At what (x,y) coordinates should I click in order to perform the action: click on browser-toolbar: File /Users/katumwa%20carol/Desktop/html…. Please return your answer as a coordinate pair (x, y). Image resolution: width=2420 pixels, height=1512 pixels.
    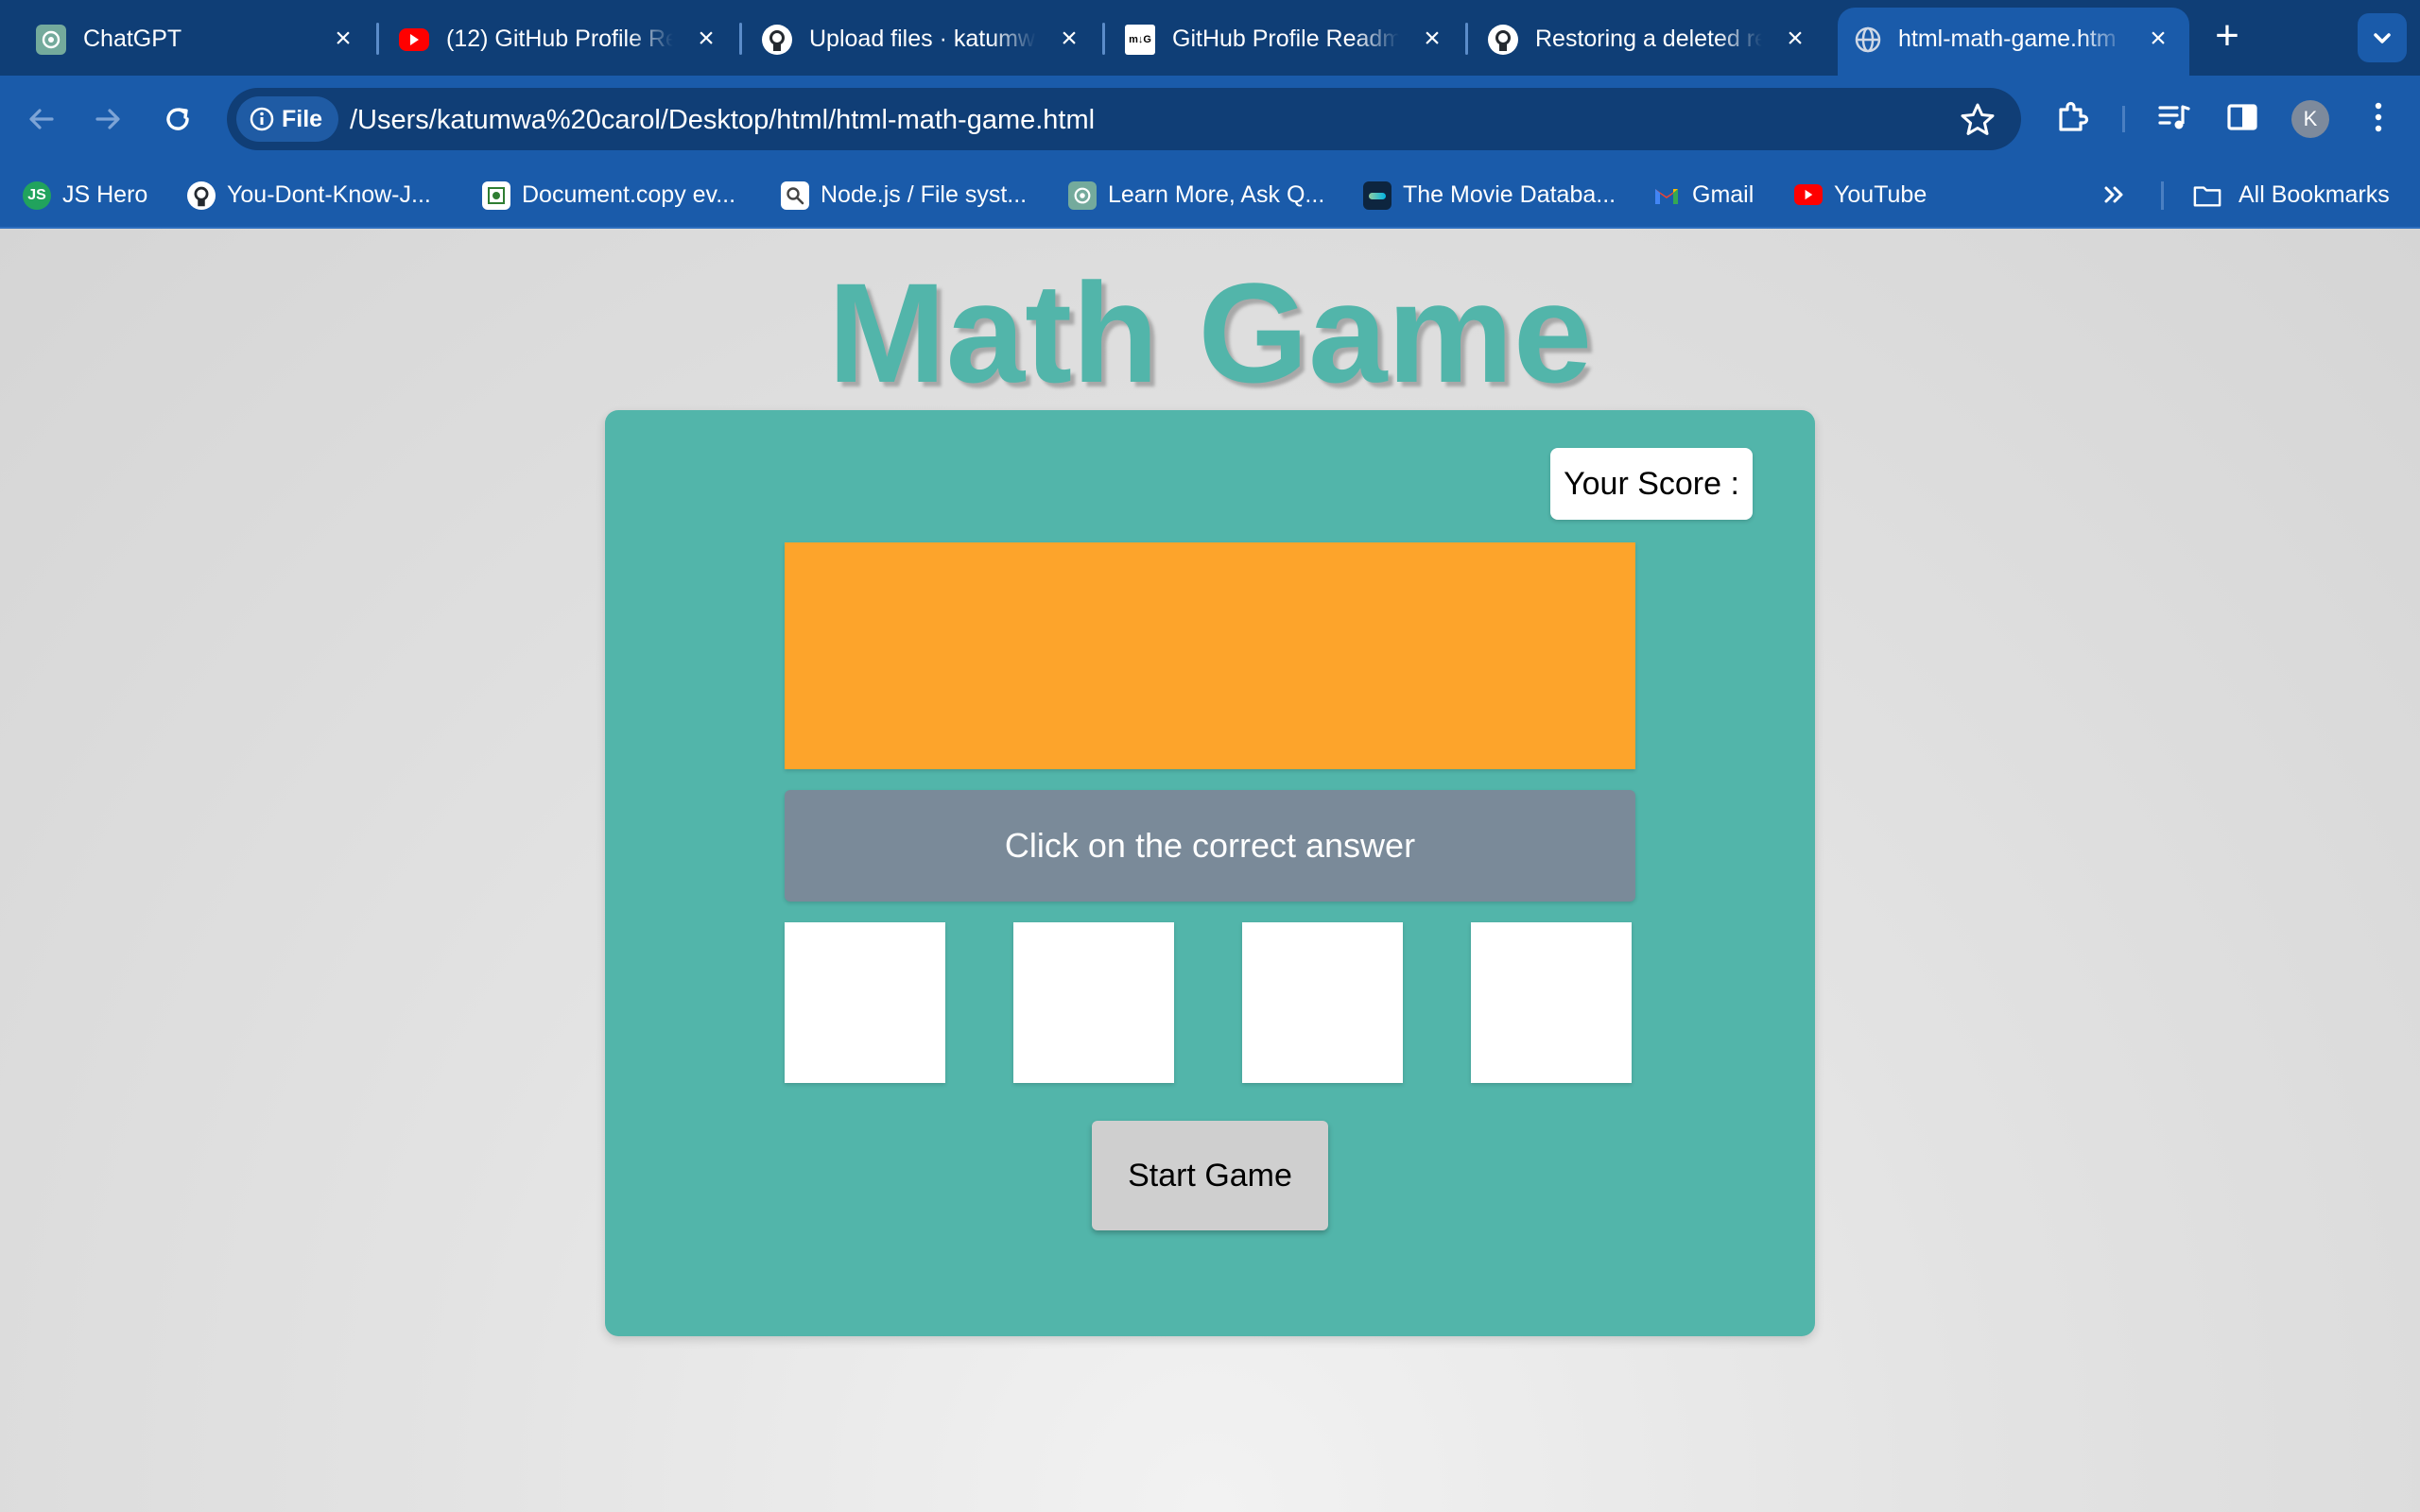
    Looking at the image, I should click on (1210, 118).